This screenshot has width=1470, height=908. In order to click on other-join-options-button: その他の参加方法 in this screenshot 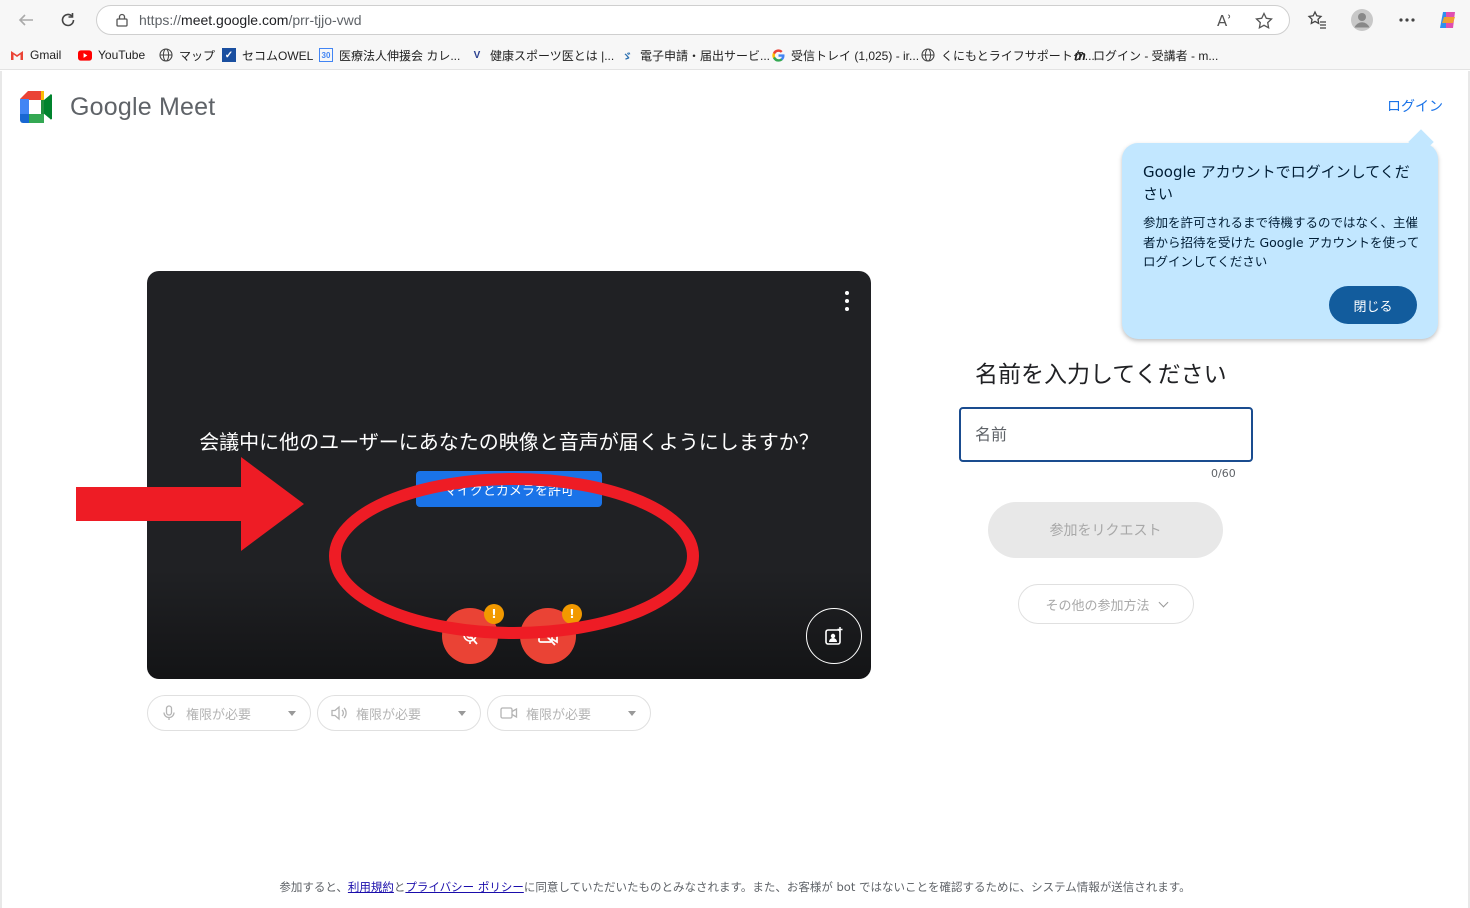, I will do `click(1106, 604)`.